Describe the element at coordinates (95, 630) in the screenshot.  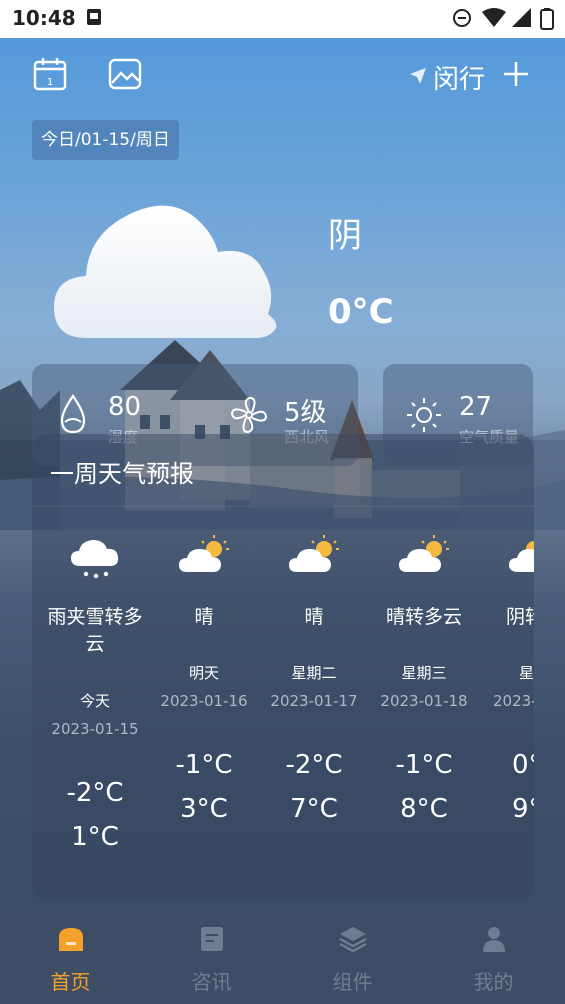
I see `forecast-desc: 雨夹雪转多云` at that location.